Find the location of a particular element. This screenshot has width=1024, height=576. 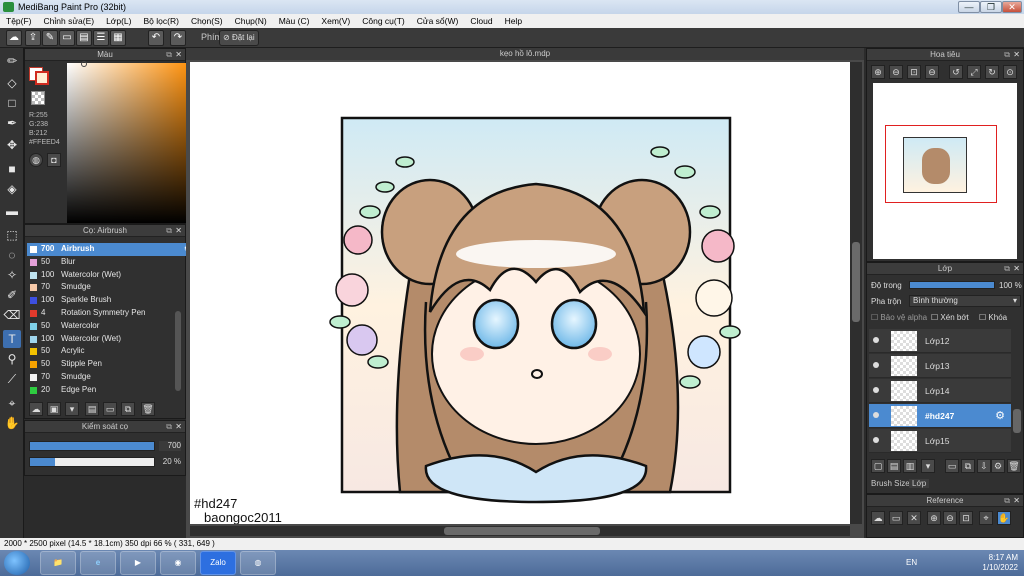

brush-item: 20 Edge Pen is located at coordinates (111, 390).